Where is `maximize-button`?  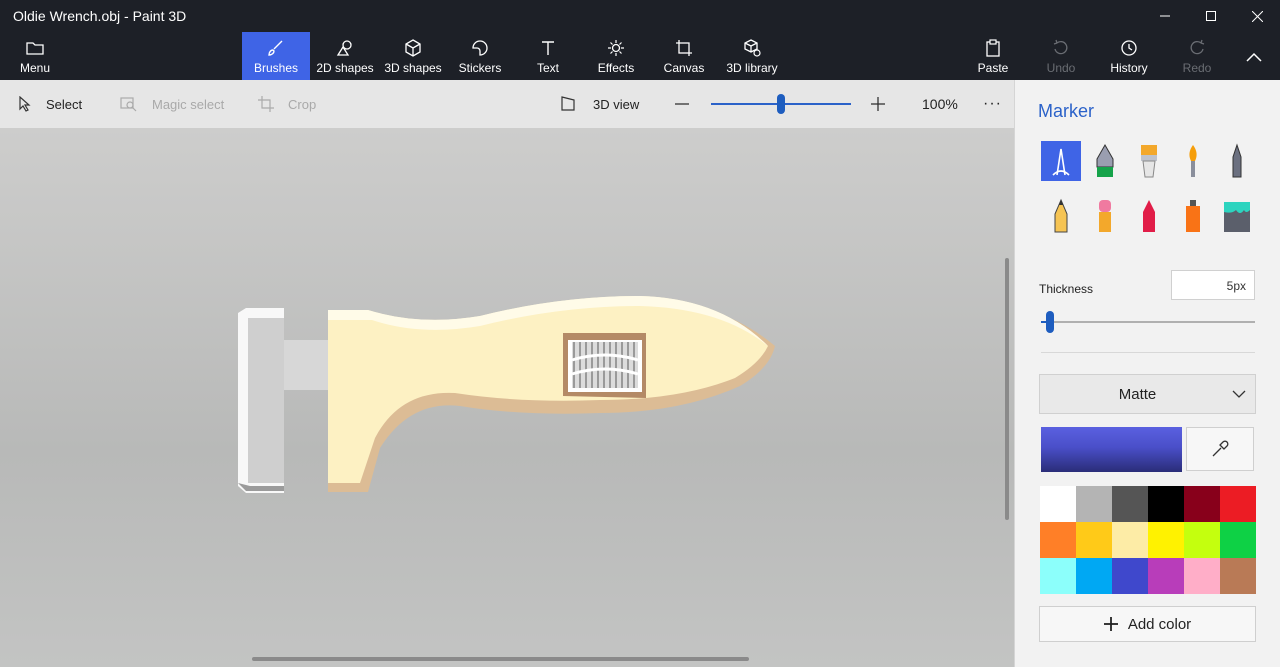 maximize-button is located at coordinates (1211, 16).